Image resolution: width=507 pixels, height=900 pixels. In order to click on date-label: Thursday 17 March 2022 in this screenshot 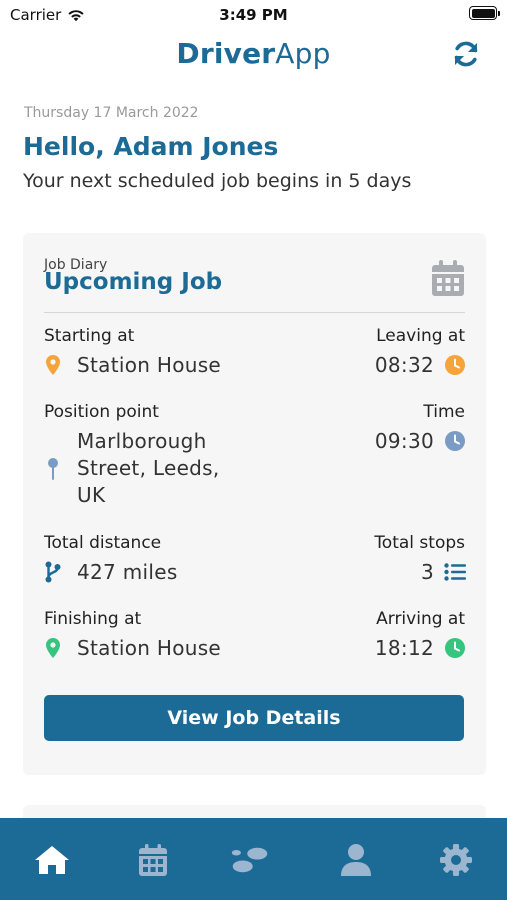, I will do `click(111, 113)`.